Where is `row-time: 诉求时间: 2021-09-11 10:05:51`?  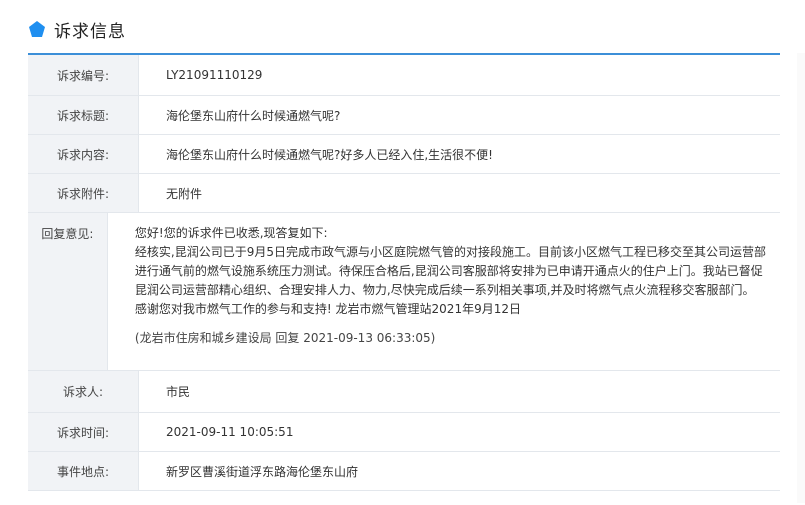
row-time: 诉求时间: 2021-09-11 10:05:51 is located at coordinates (404, 432).